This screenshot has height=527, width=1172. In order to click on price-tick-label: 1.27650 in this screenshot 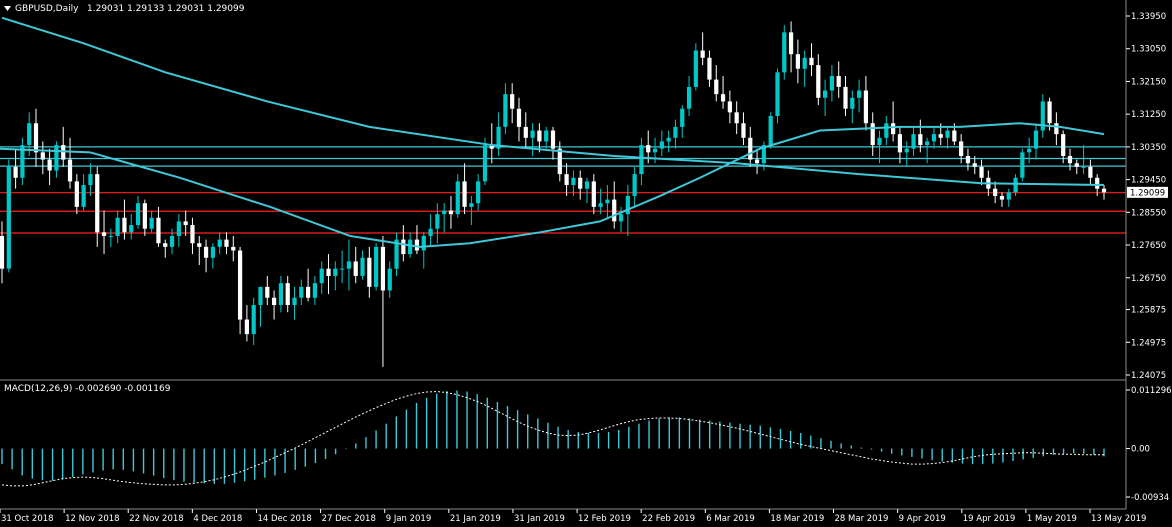, I will do `click(1148, 246)`.